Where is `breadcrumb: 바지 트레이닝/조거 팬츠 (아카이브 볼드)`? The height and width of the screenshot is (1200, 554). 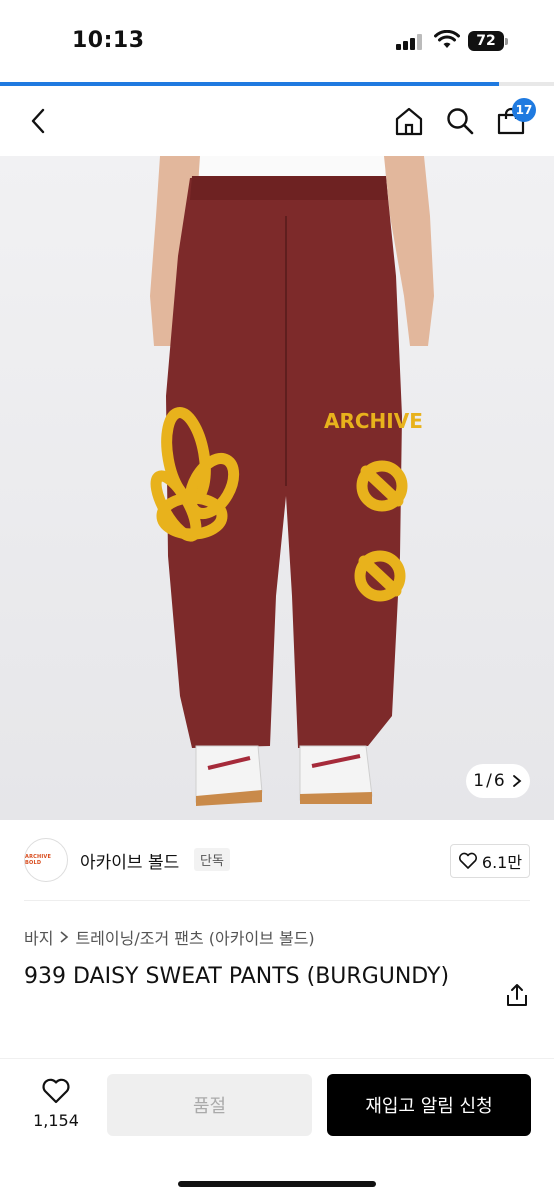 breadcrumb: 바지 트레이닝/조거 팬츠 (아카이브 볼드) is located at coordinates (169, 937).